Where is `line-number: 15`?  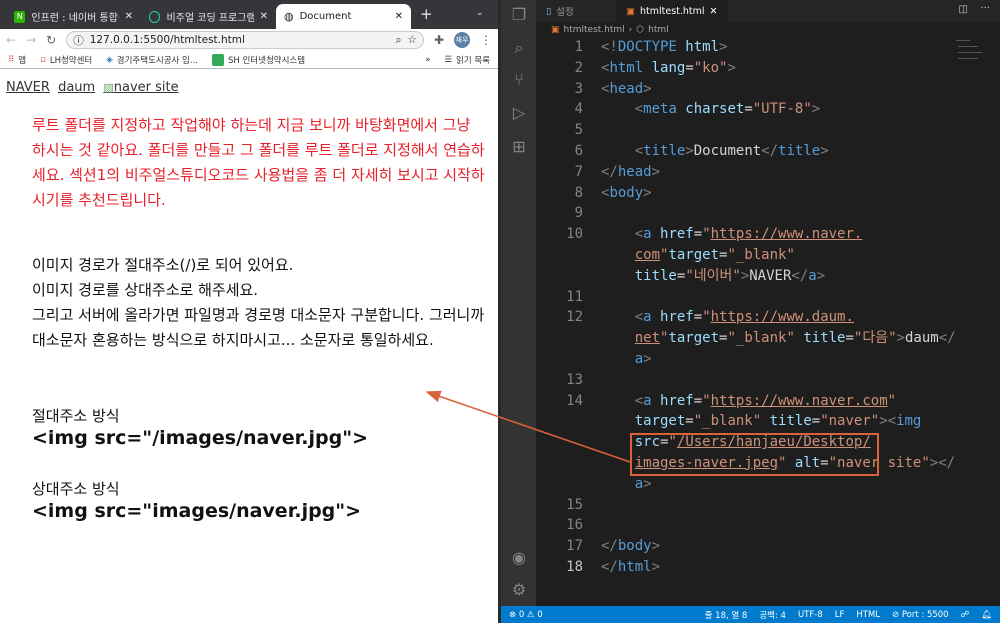
line-number: 15 is located at coordinates (574, 504).